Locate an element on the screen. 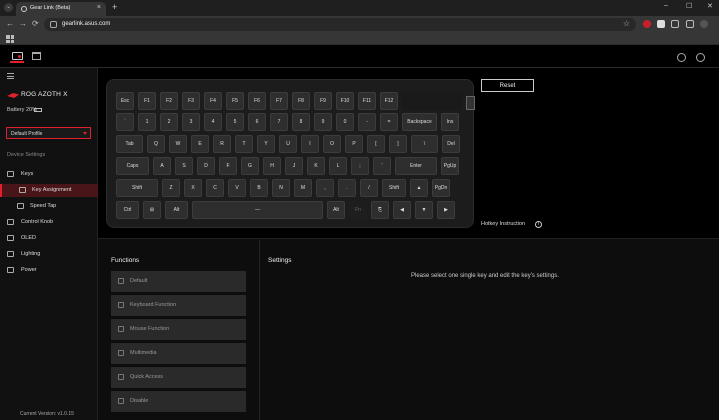 The width and height of the screenshot is (719, 420). info-icon: i is located at coordinates (538, 224).